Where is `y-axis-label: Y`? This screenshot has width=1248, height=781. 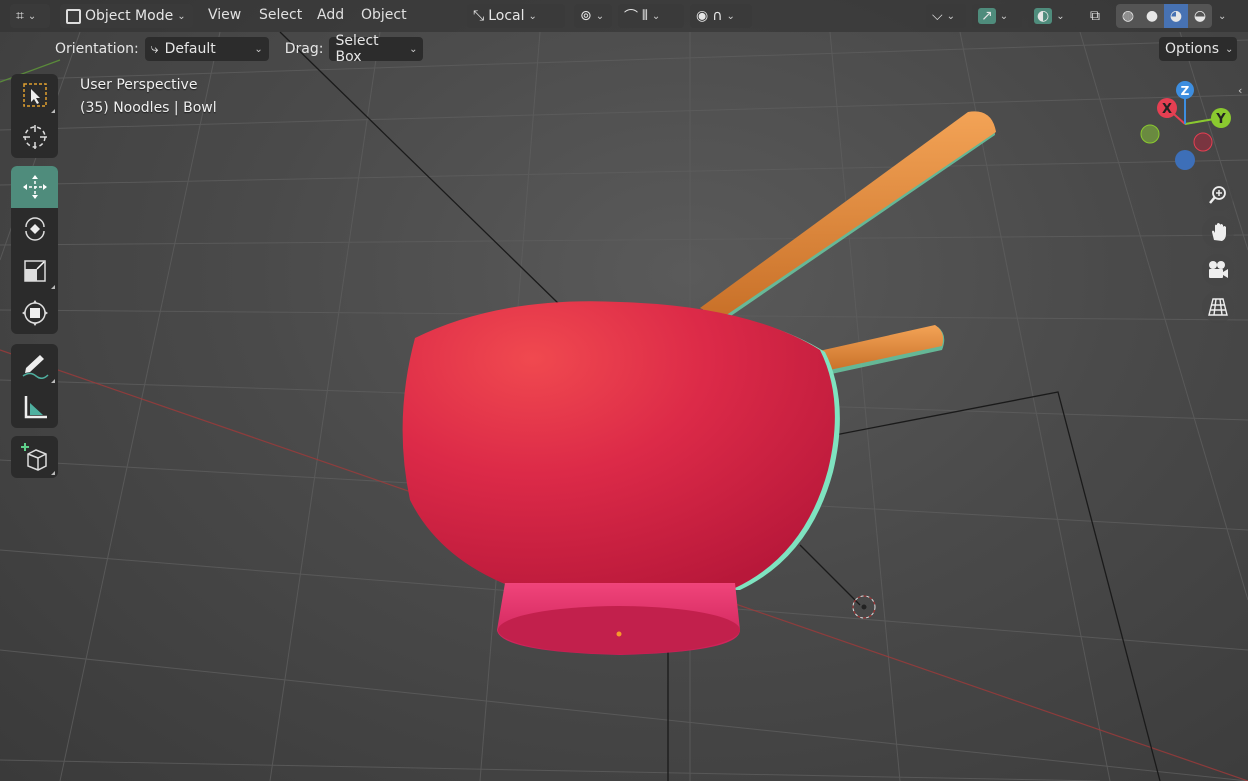
y-axis-label: Y is located at coordinates (1220, 119).